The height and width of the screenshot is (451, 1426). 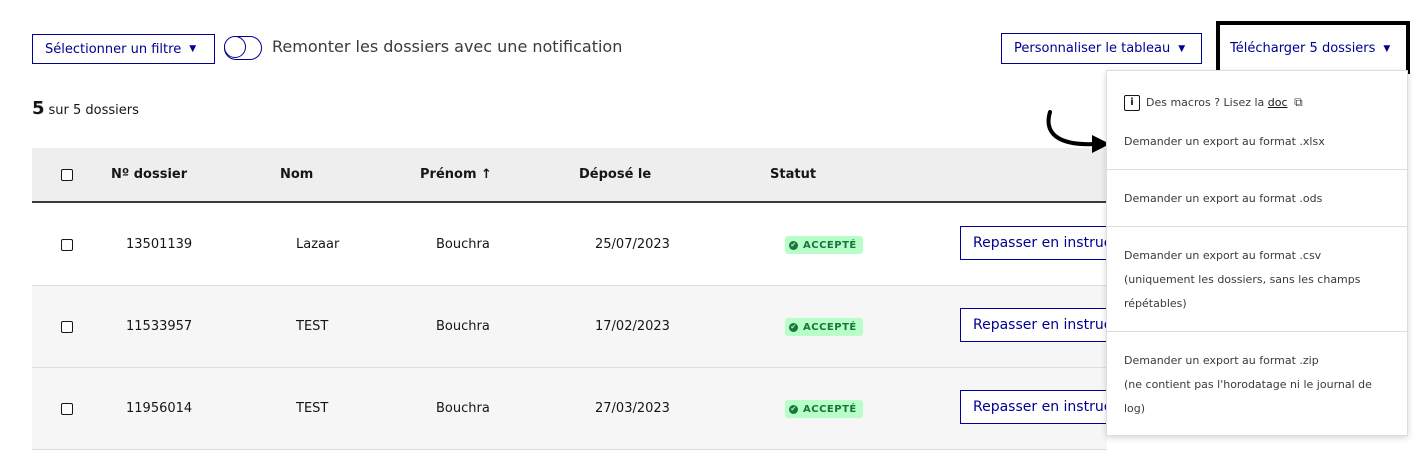 I want to click on column-header-number: Nº dossier, so click(x=149, y=174).